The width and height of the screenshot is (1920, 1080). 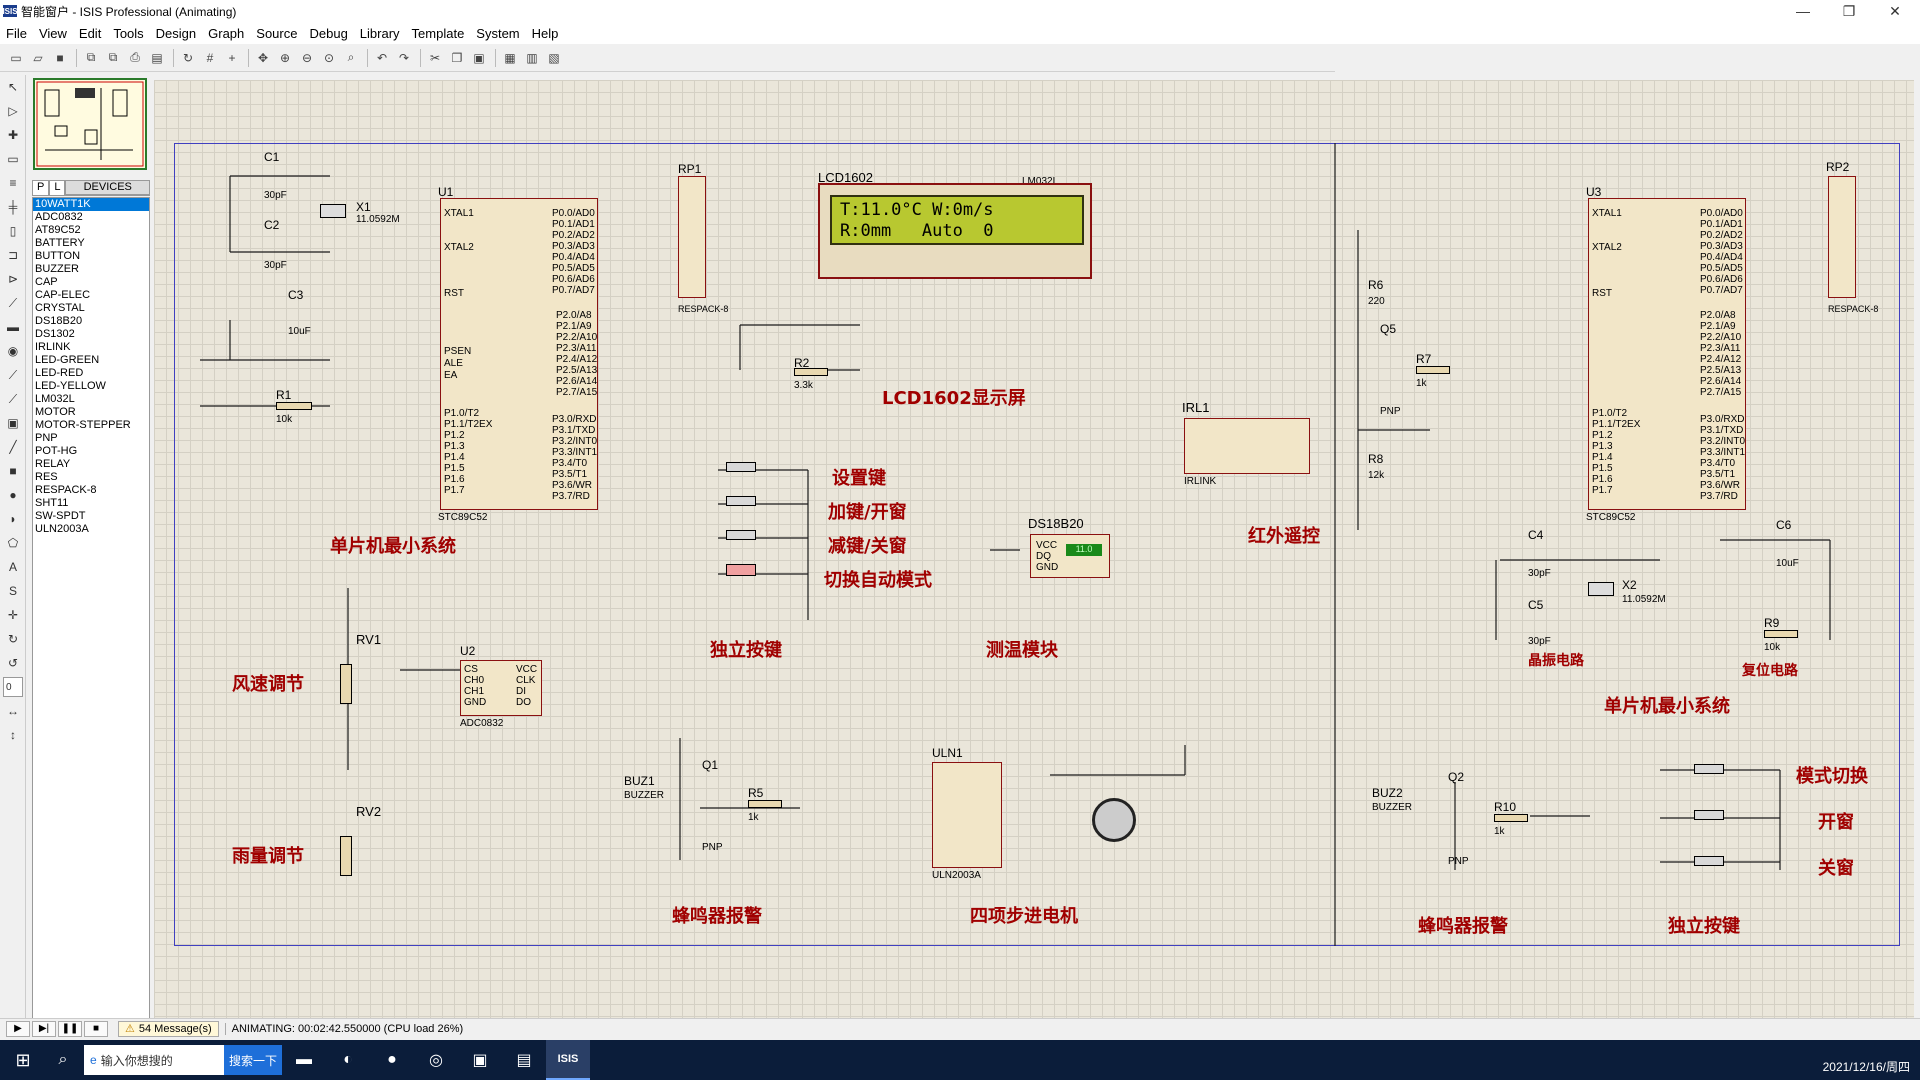 I want to click on stepper-motor, so click(x=1114, y=820).